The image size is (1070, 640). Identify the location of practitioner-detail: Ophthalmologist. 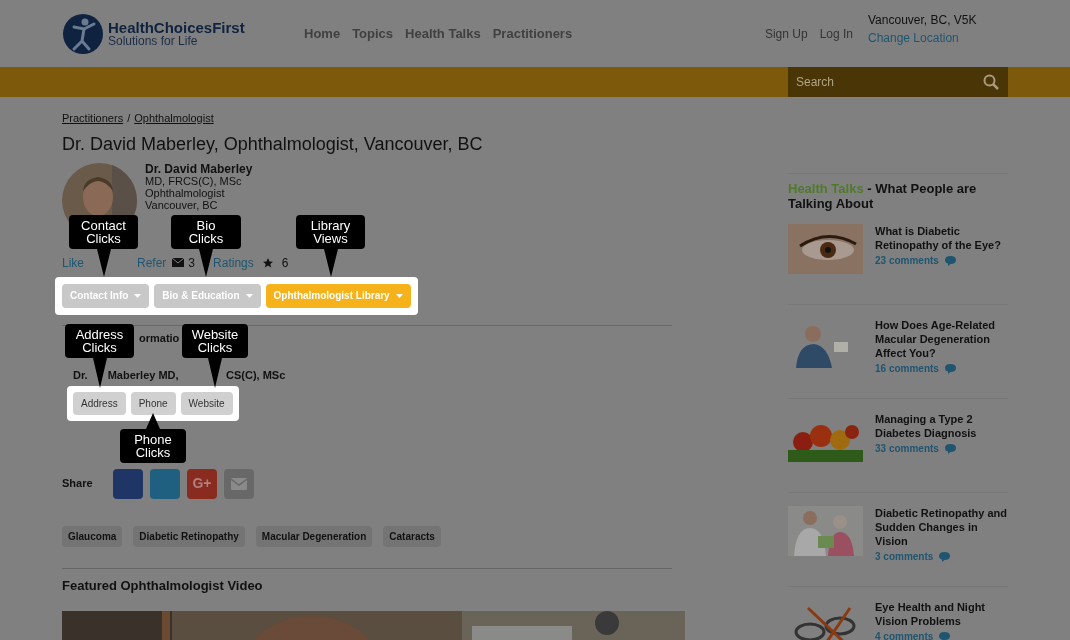
(185, 192).